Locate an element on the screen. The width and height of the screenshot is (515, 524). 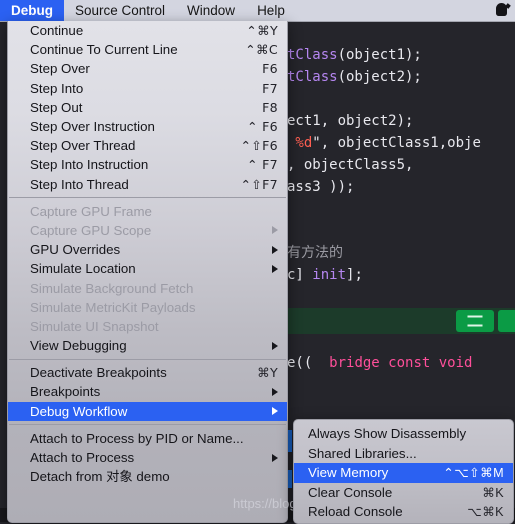
menu-item-label: Capture GPU Frame is located at coordinates (91, 211).